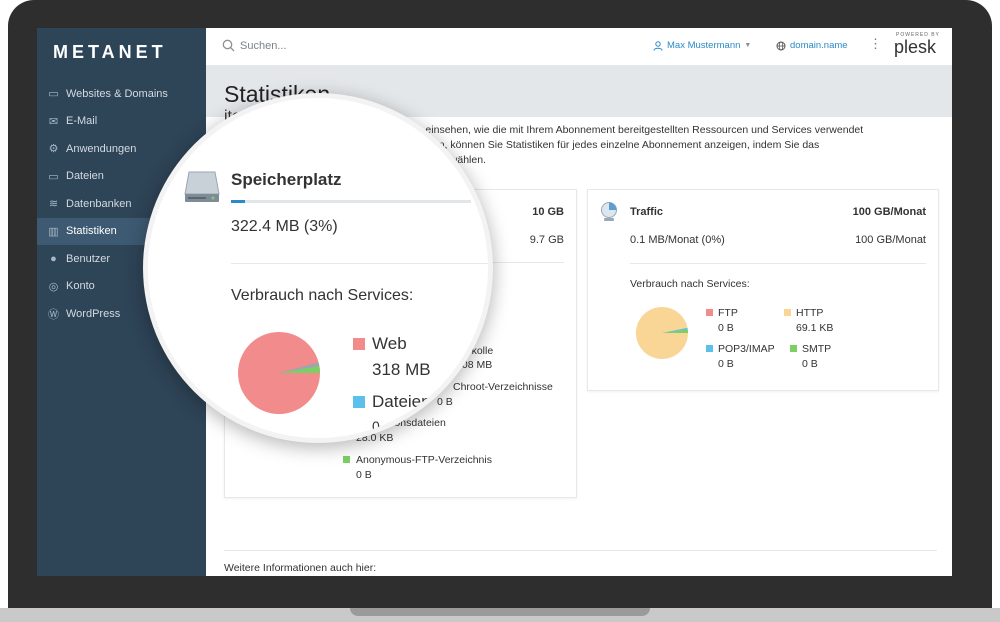  What do you see at coordinates (228, 45) in the screenshot?
I see `search-icon` at bounding box center [228, 45].